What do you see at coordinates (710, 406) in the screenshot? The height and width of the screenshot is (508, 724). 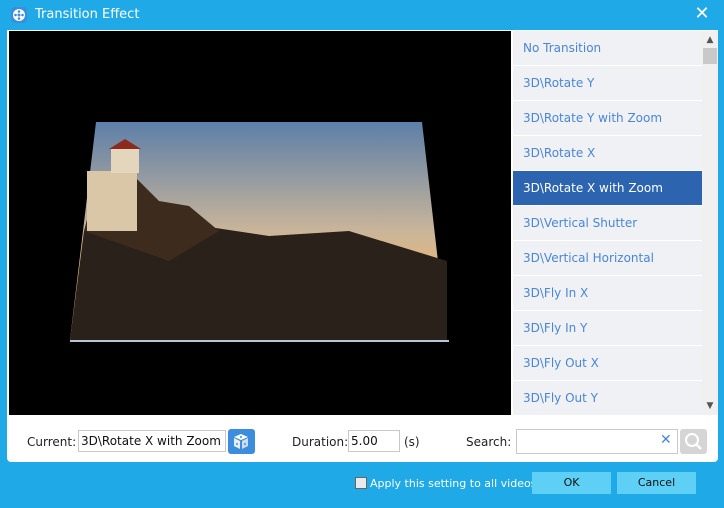 I see `scroll-down-icon: ▼` at bounding box center [710, 406].